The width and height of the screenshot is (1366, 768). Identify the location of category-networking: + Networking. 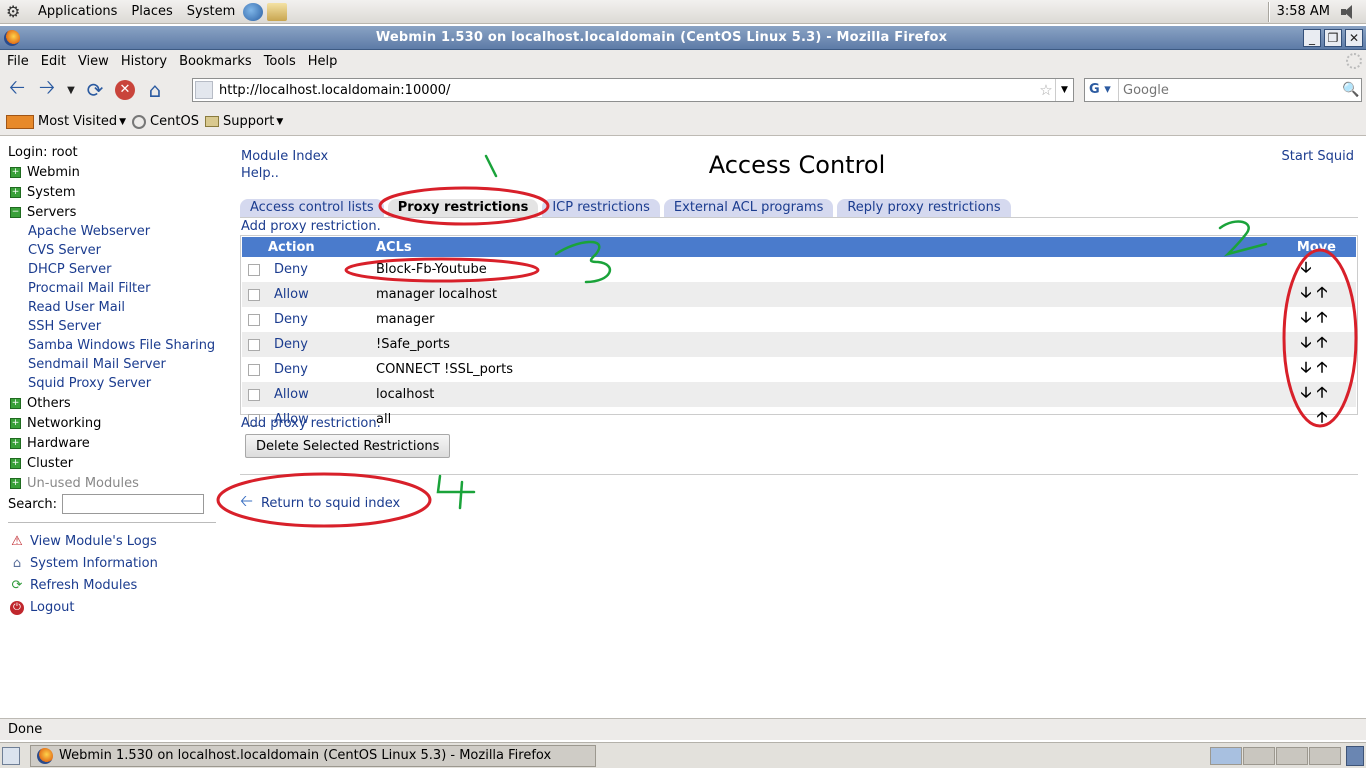
(55, 423).